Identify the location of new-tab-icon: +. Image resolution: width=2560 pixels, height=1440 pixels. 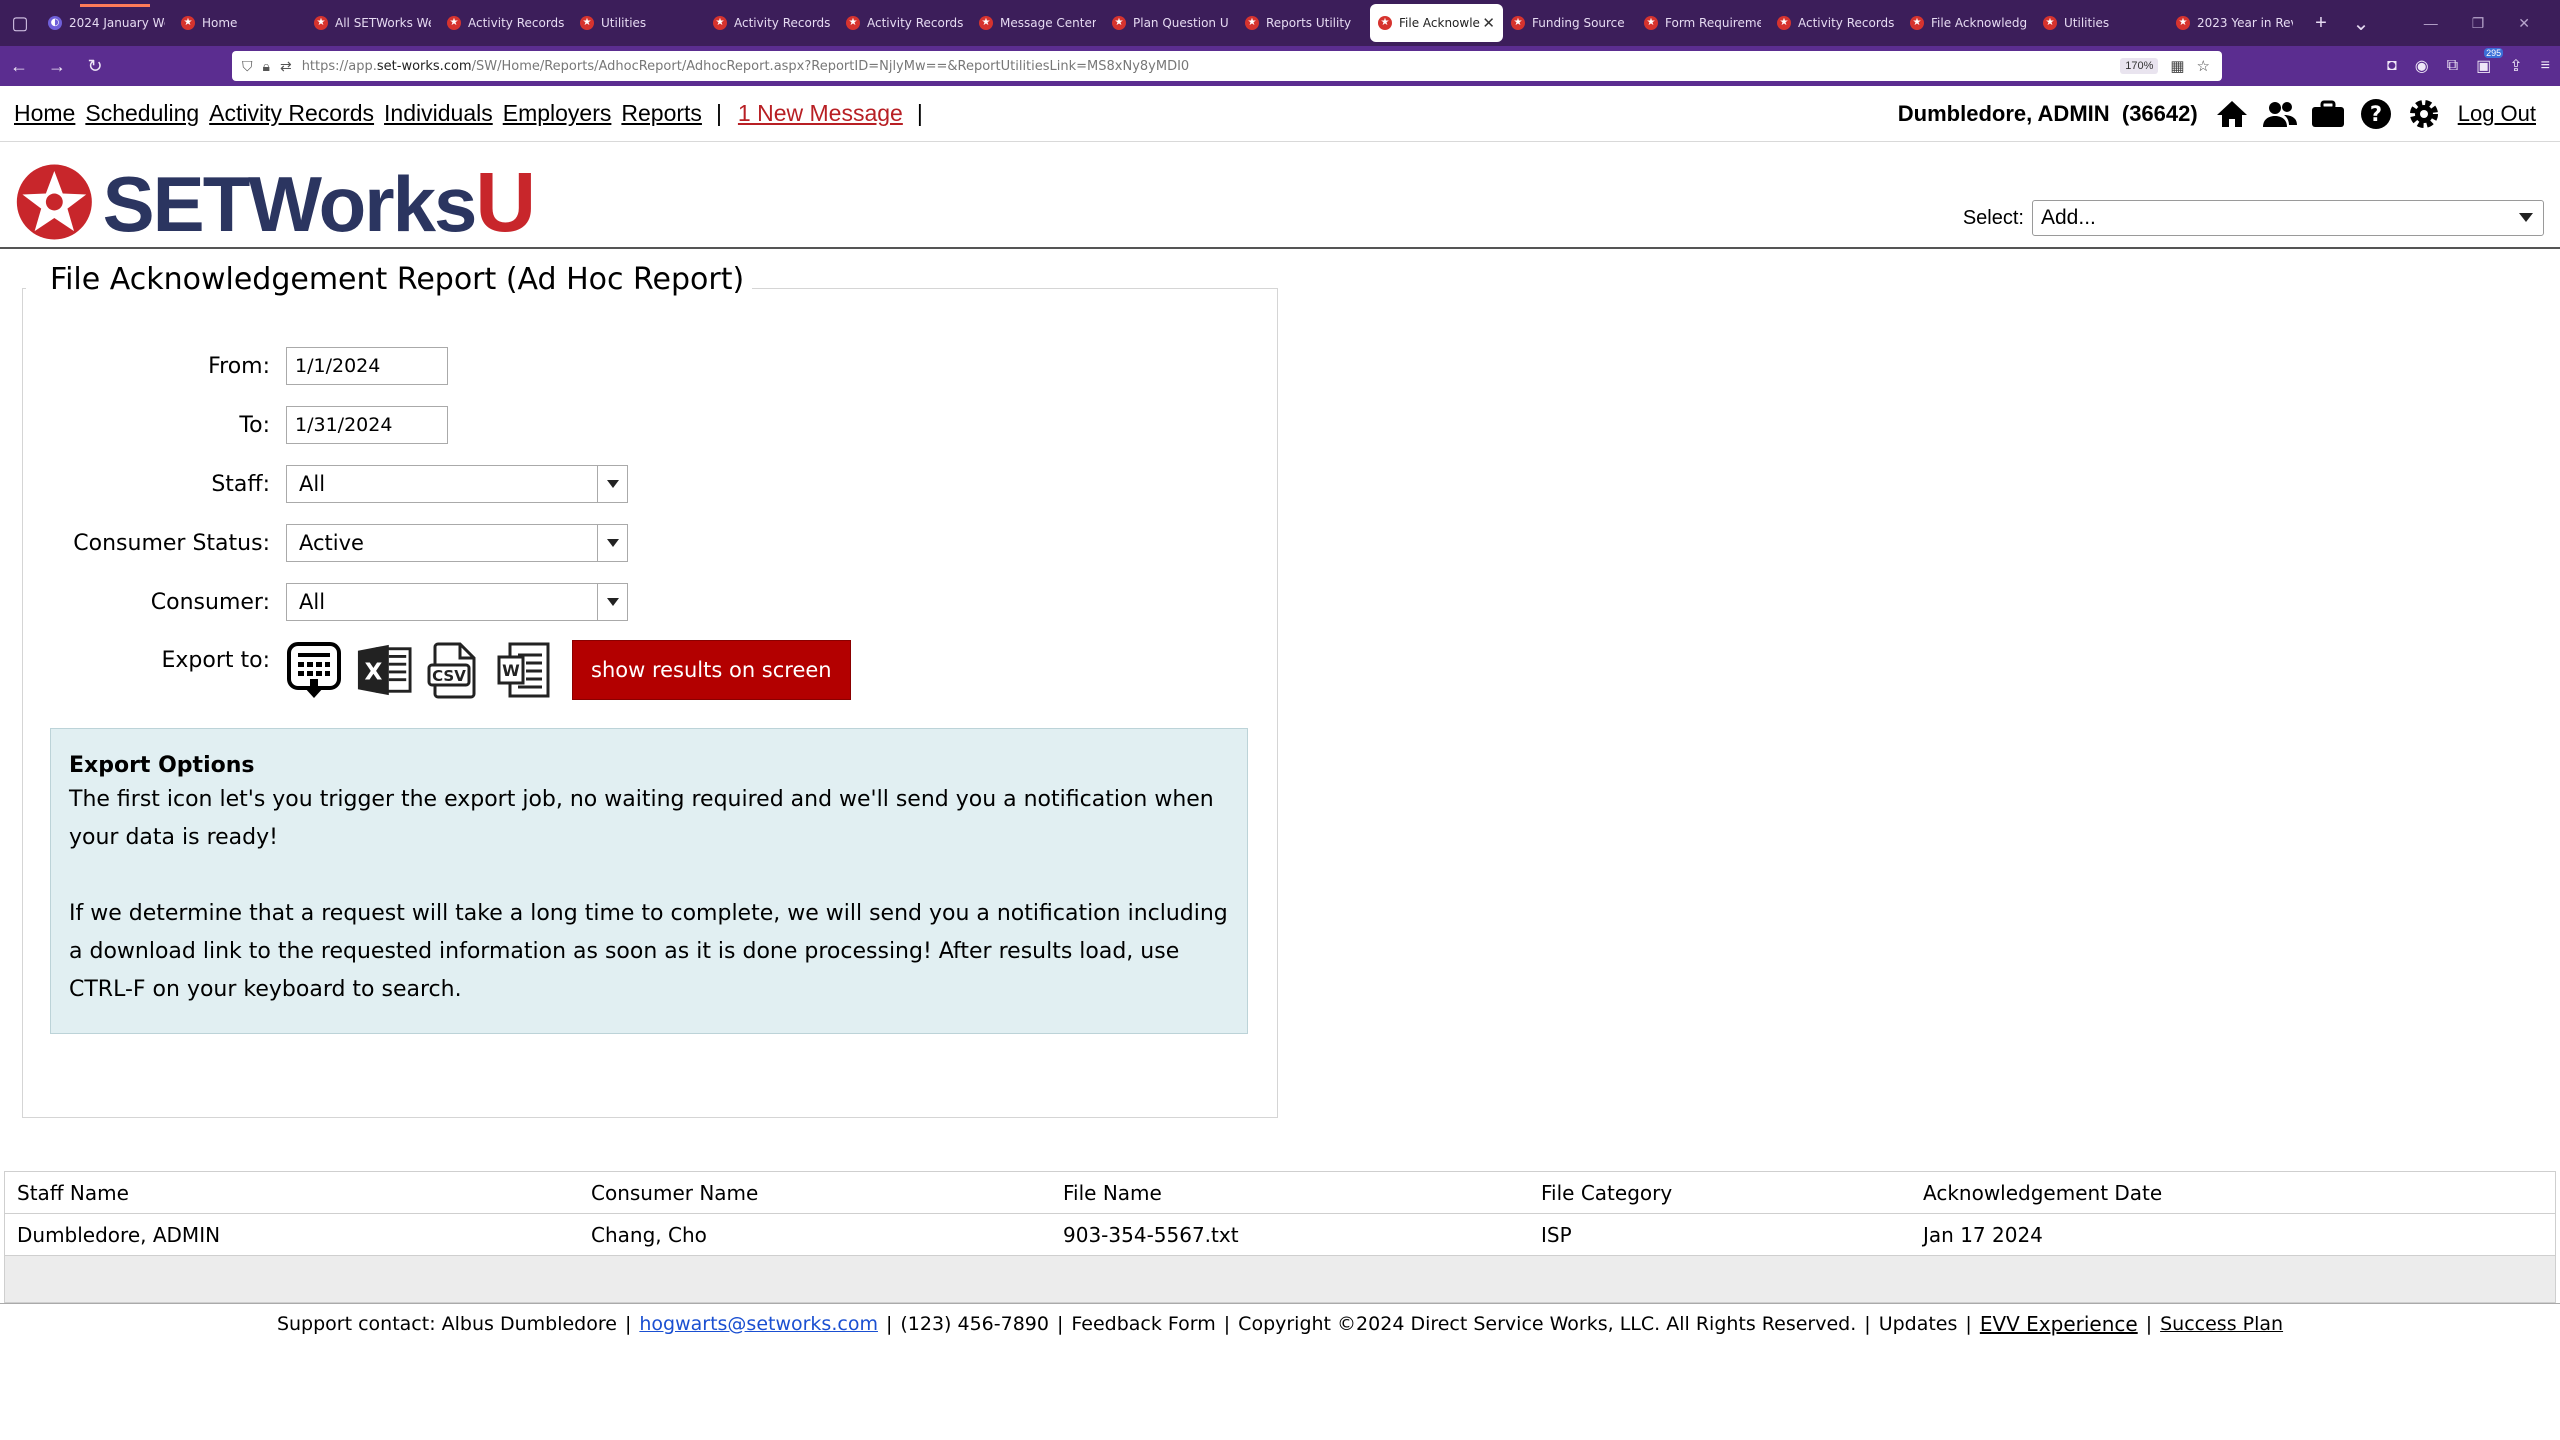
(2321, 23).